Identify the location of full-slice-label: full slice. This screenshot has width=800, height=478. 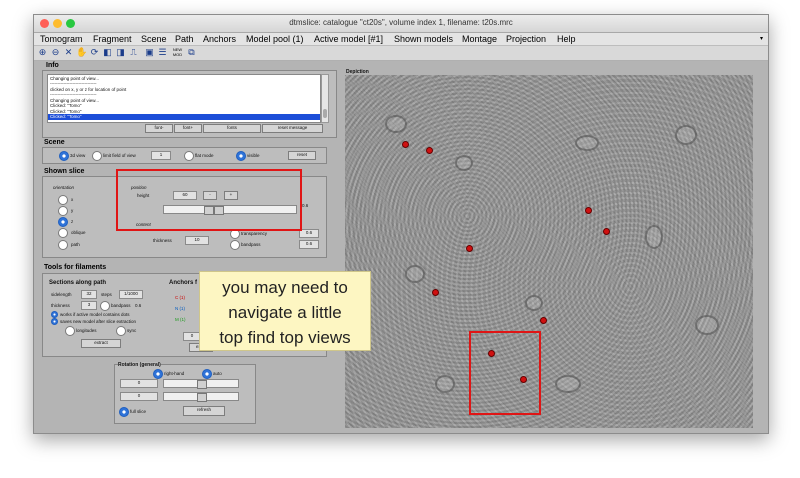
(138, 411).